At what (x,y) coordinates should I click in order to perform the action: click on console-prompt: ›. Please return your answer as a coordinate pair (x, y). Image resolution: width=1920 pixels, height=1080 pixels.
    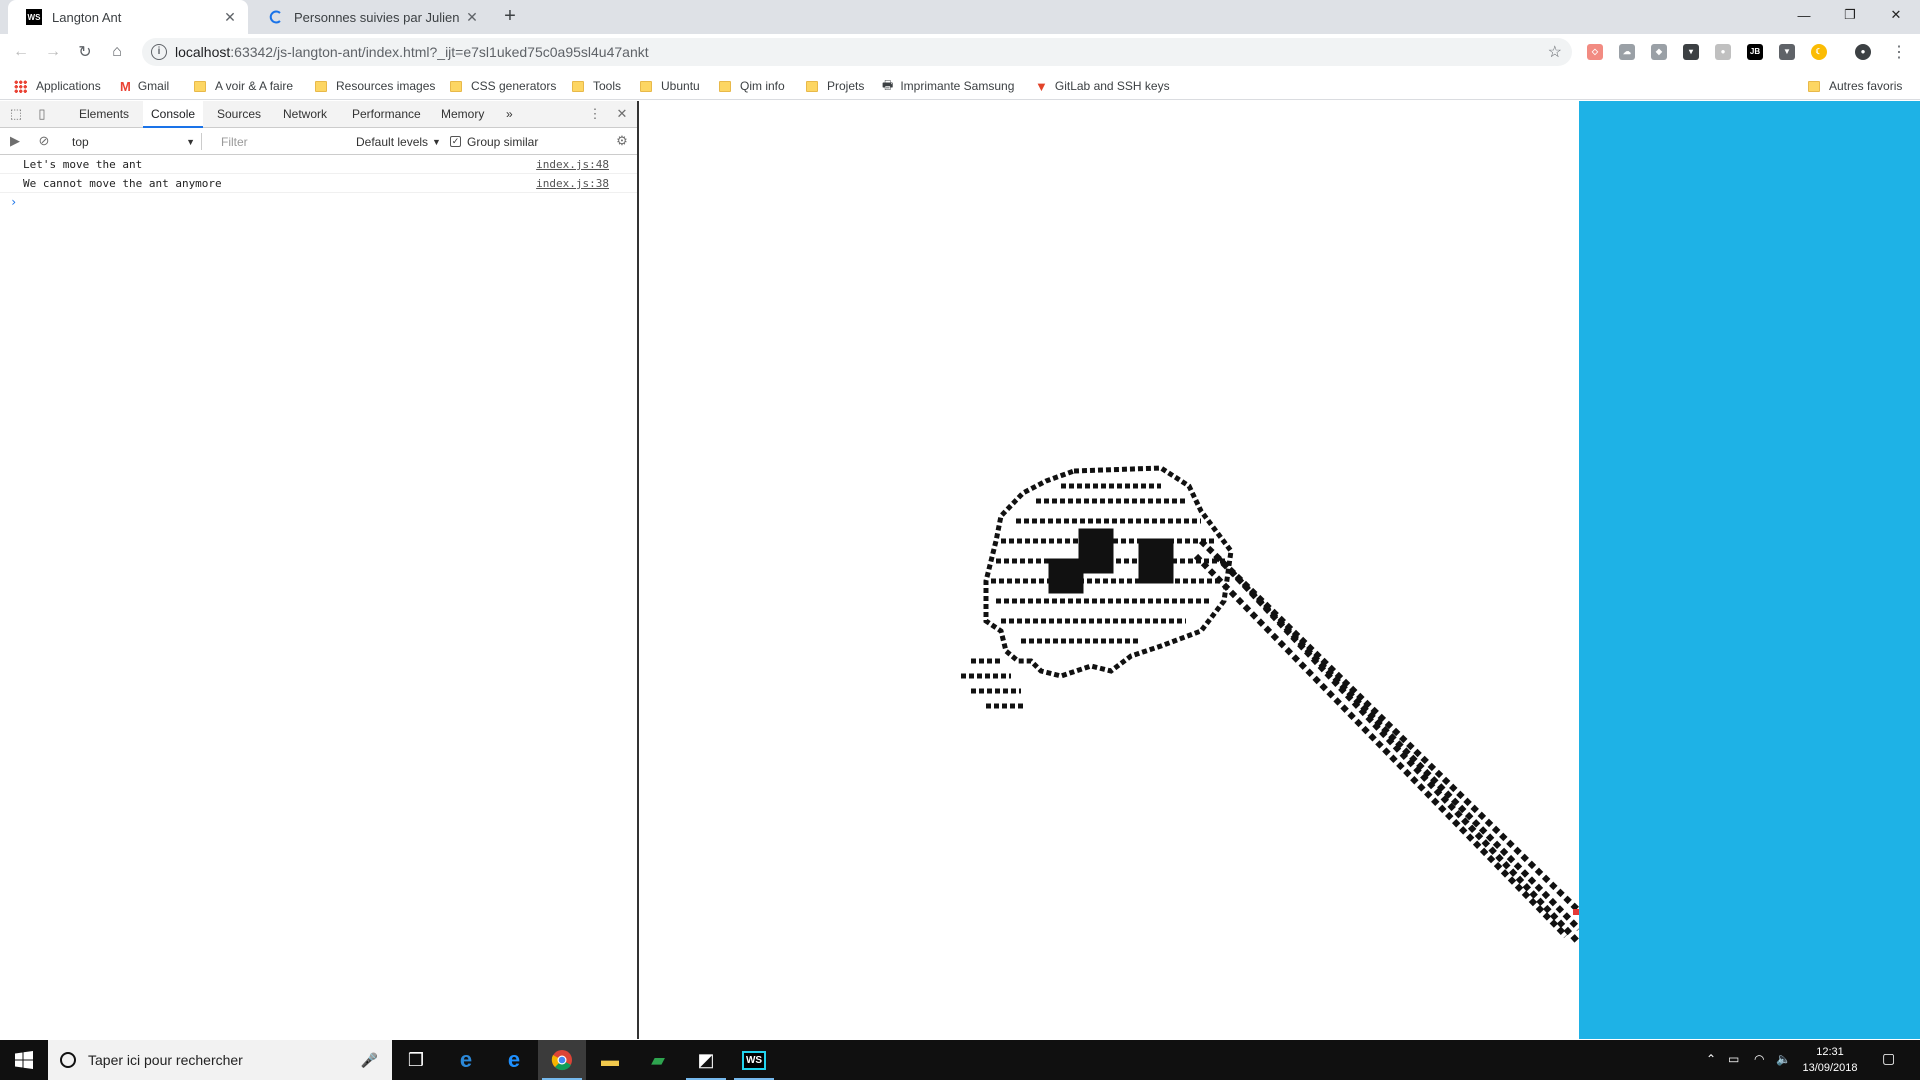
    Looking at the image, I should click on (318, 202).